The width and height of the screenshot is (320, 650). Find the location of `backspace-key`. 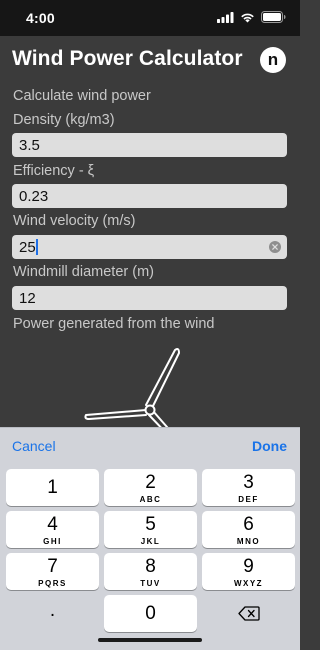

backspace-key is located at coordinates (248, 613).